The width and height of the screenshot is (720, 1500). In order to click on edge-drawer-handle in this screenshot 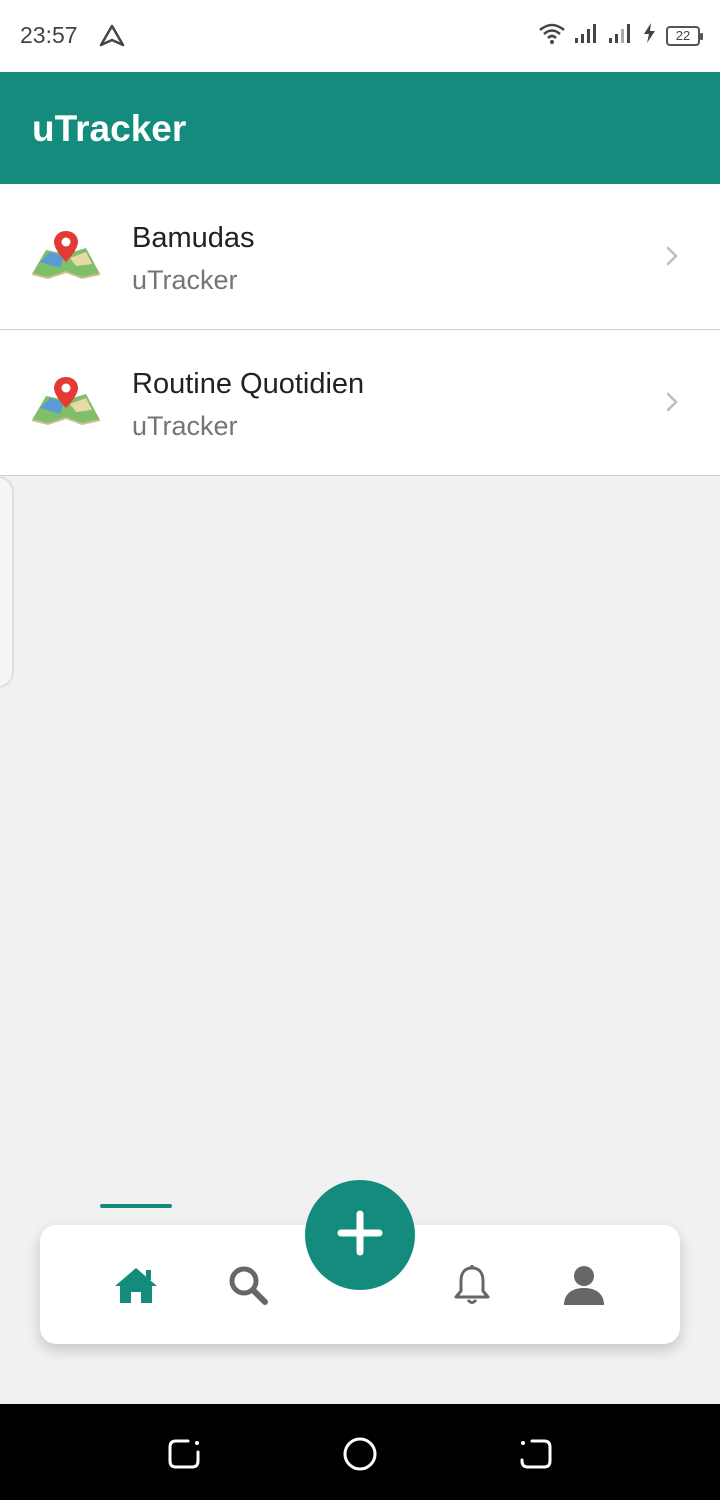, I will do `click(7, 582)`.